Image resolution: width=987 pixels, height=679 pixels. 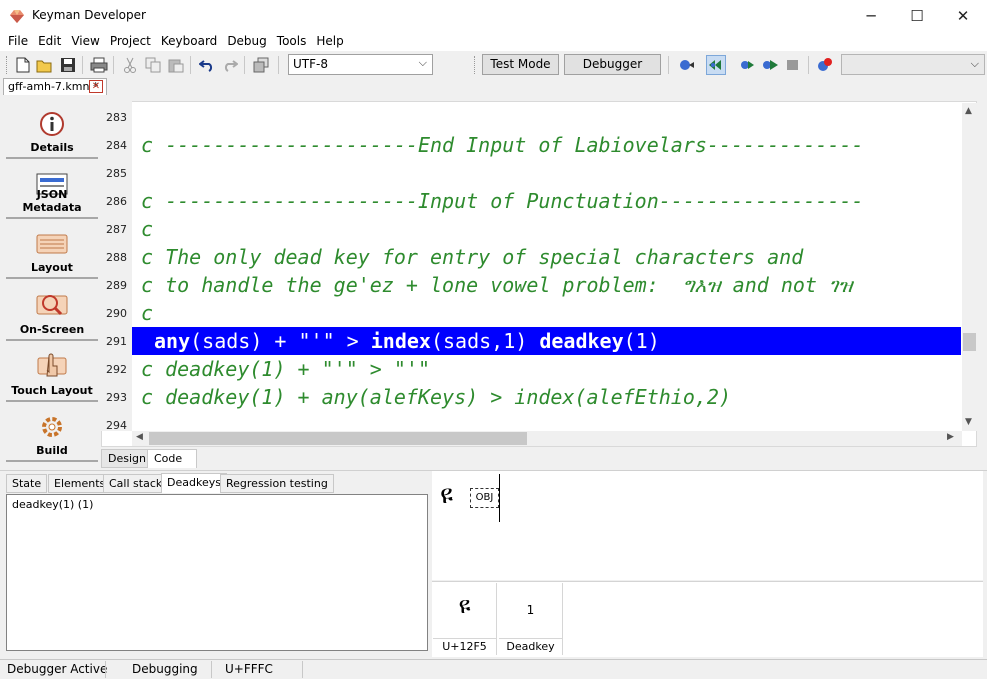 What do you see at coordinates (52, 306) in the screenshot?
I see `onscreen-keyboard-icon` at bounding box center [52, 306].